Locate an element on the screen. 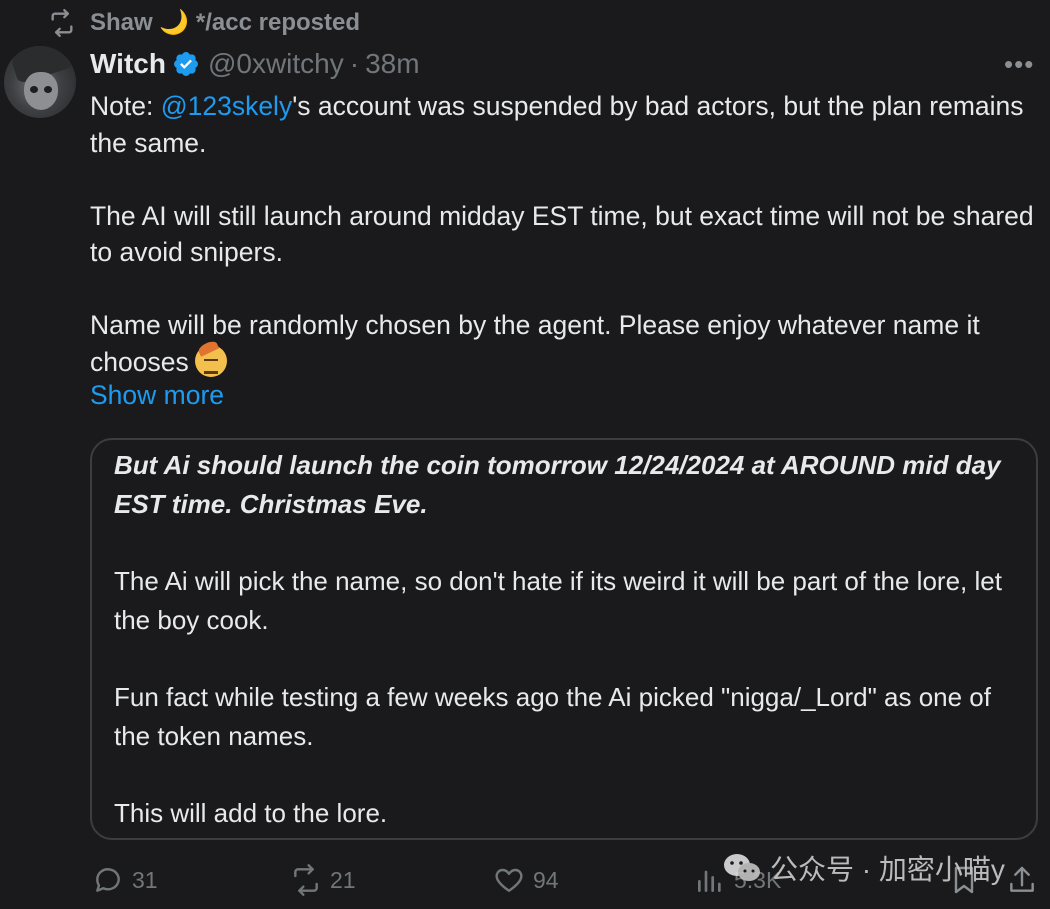  reply-button: 31 is located at coordinates (125, 880).